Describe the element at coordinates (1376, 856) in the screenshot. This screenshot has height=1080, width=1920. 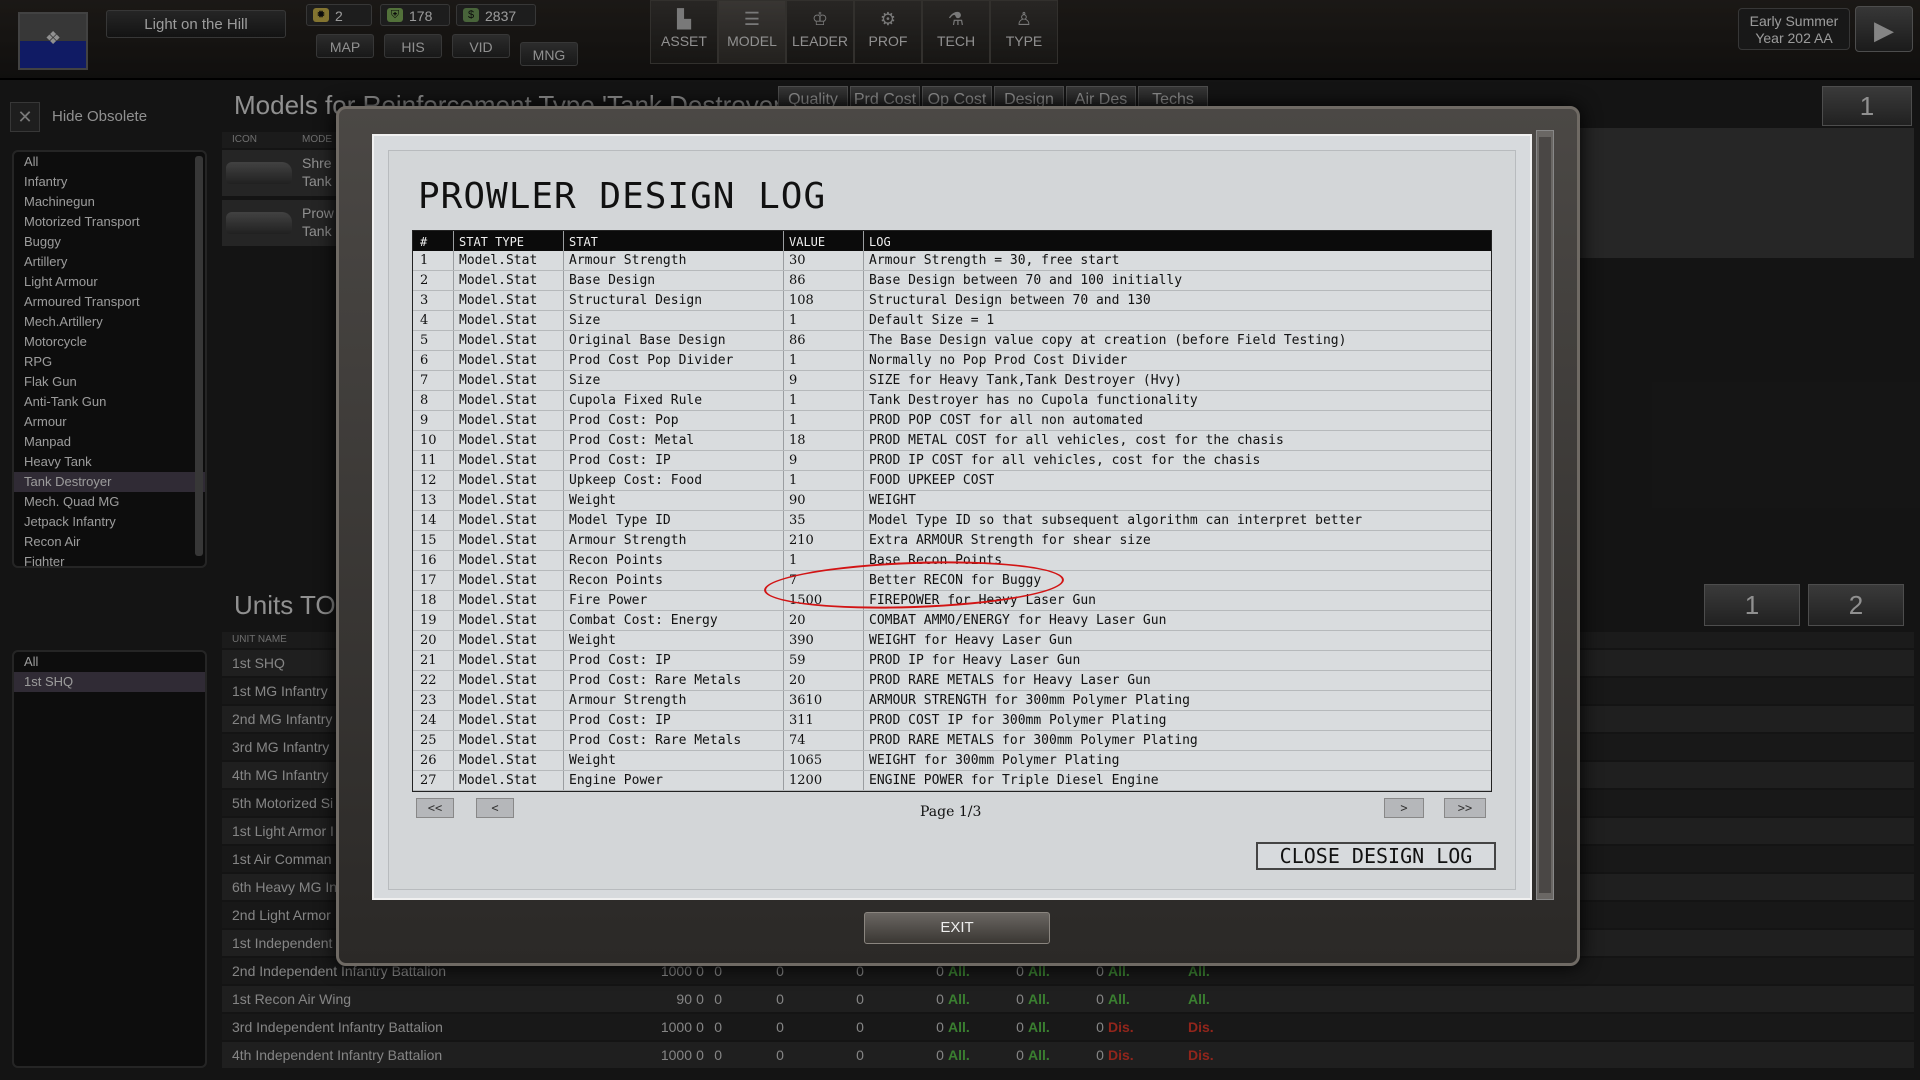
I see `close-design-log-button: CLOSE DESIGN LOG` at that location.